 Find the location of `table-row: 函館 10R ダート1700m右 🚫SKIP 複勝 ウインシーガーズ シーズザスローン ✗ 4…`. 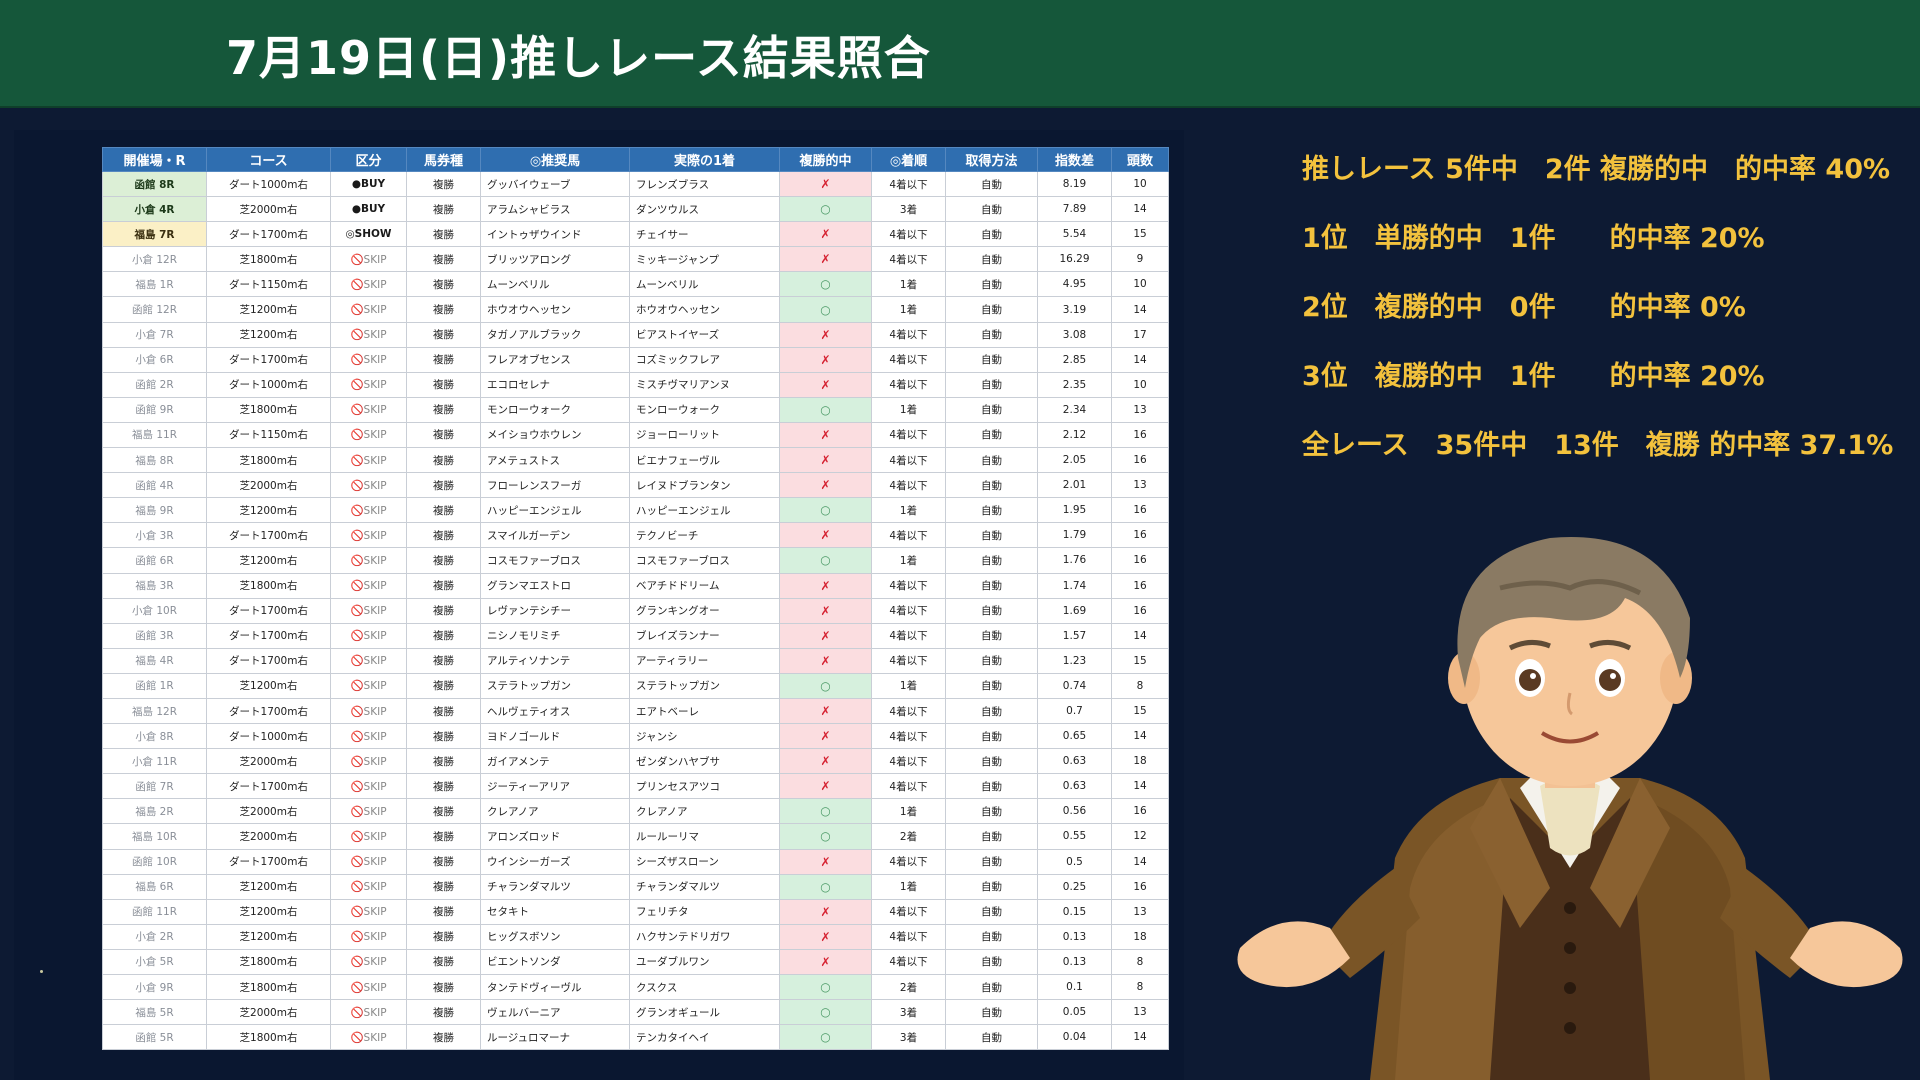

table-row: 函館 10R ダート1700m右 🚫SKIP 複勝 ウインシーガーズ シーズザスローン ✗ 4… is located at coordinates (635, 861).